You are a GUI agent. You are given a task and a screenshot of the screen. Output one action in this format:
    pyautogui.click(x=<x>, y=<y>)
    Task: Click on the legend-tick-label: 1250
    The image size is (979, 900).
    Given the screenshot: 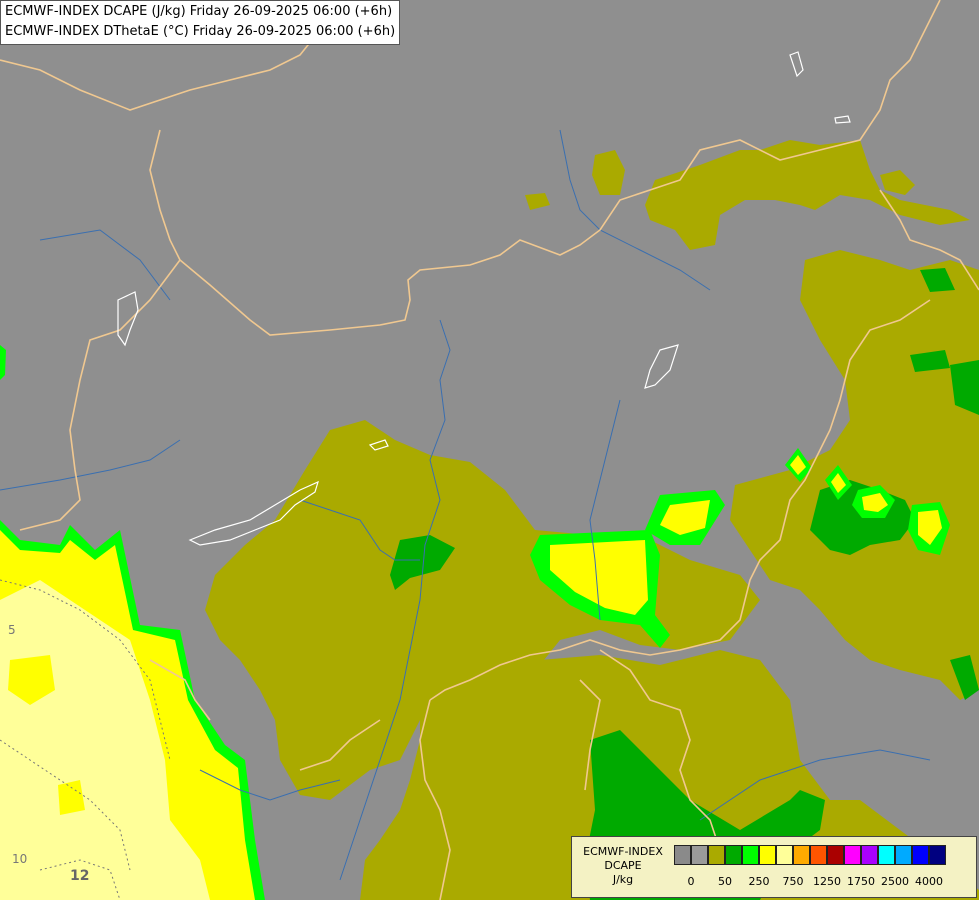 What is the action you would take?
    pyautogui.click(x=827, y=881)
    